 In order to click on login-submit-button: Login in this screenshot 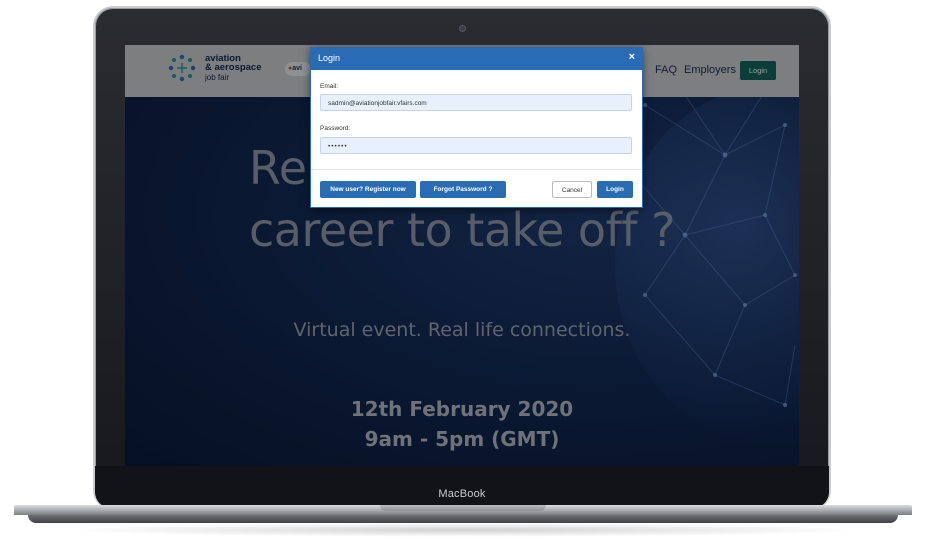, I will do `click(615, 189)`.